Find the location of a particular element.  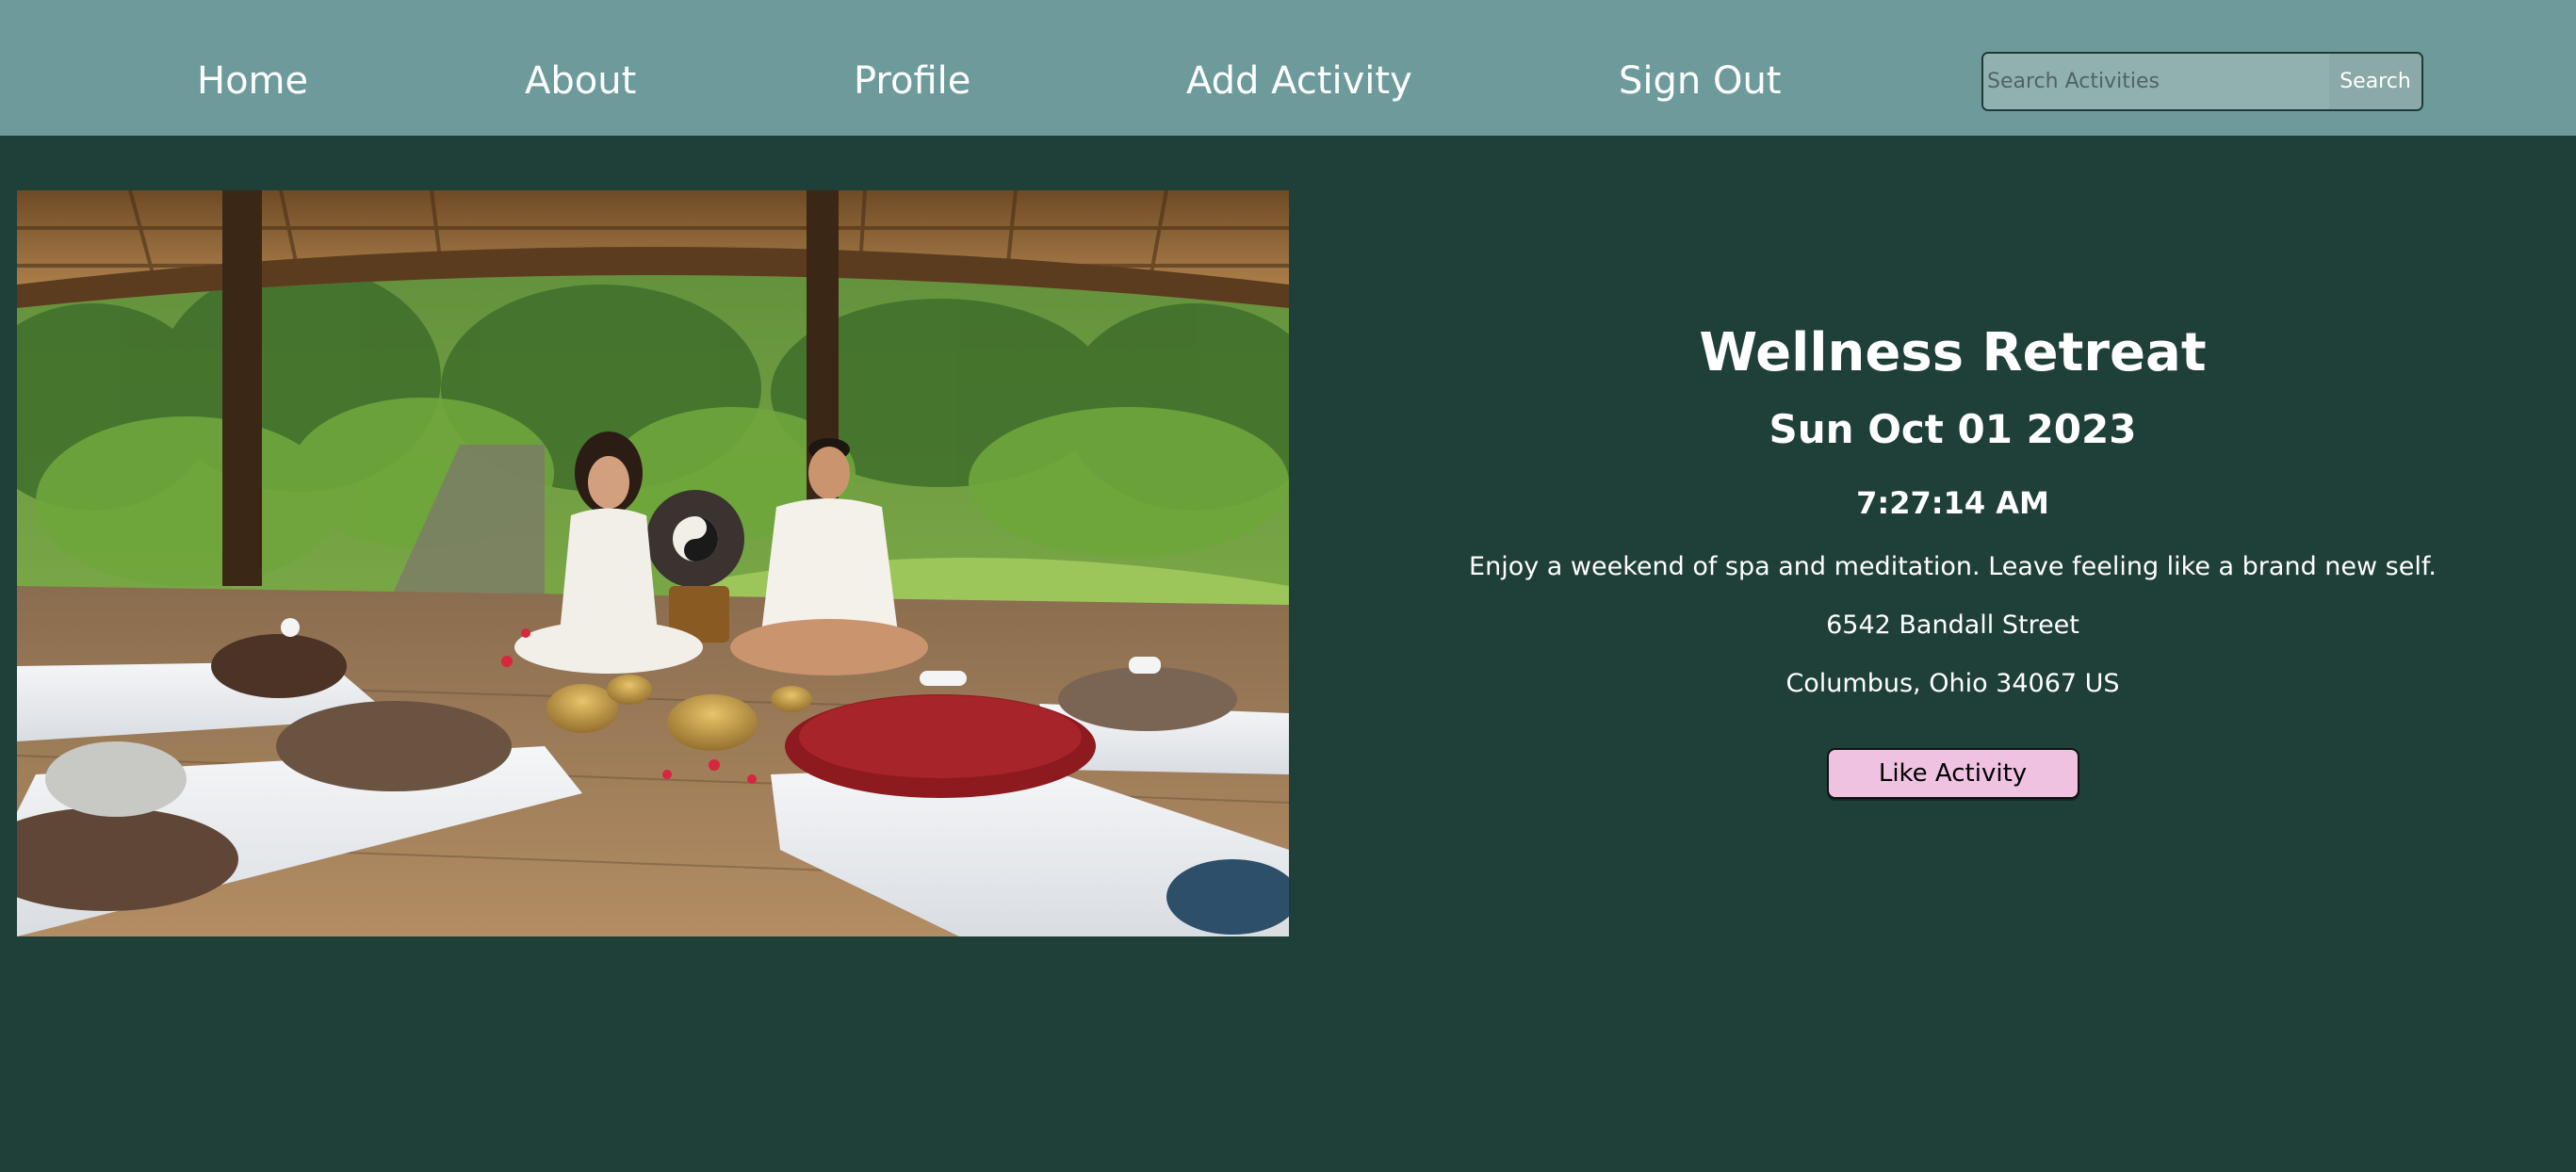

activity-title: Wellness Retreat is located at coordinates (1953, 352).